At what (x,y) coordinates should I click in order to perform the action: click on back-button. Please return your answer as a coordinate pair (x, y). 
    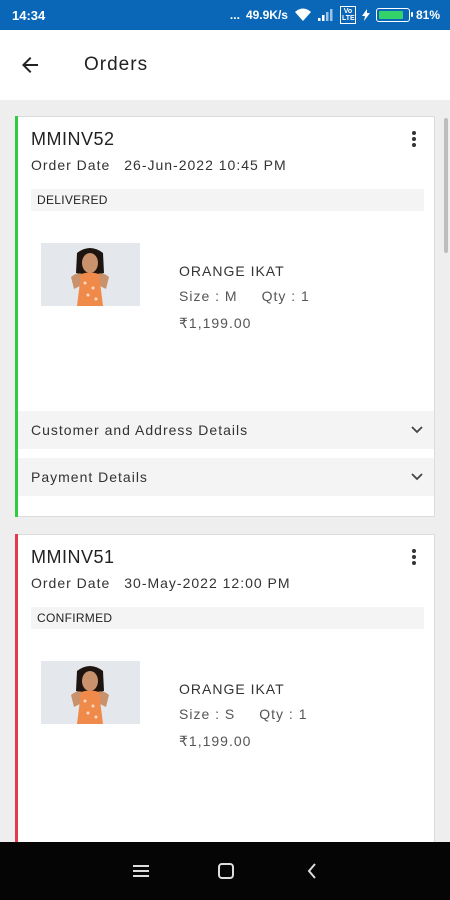
    Looking at the image, I should click on (30, 65).